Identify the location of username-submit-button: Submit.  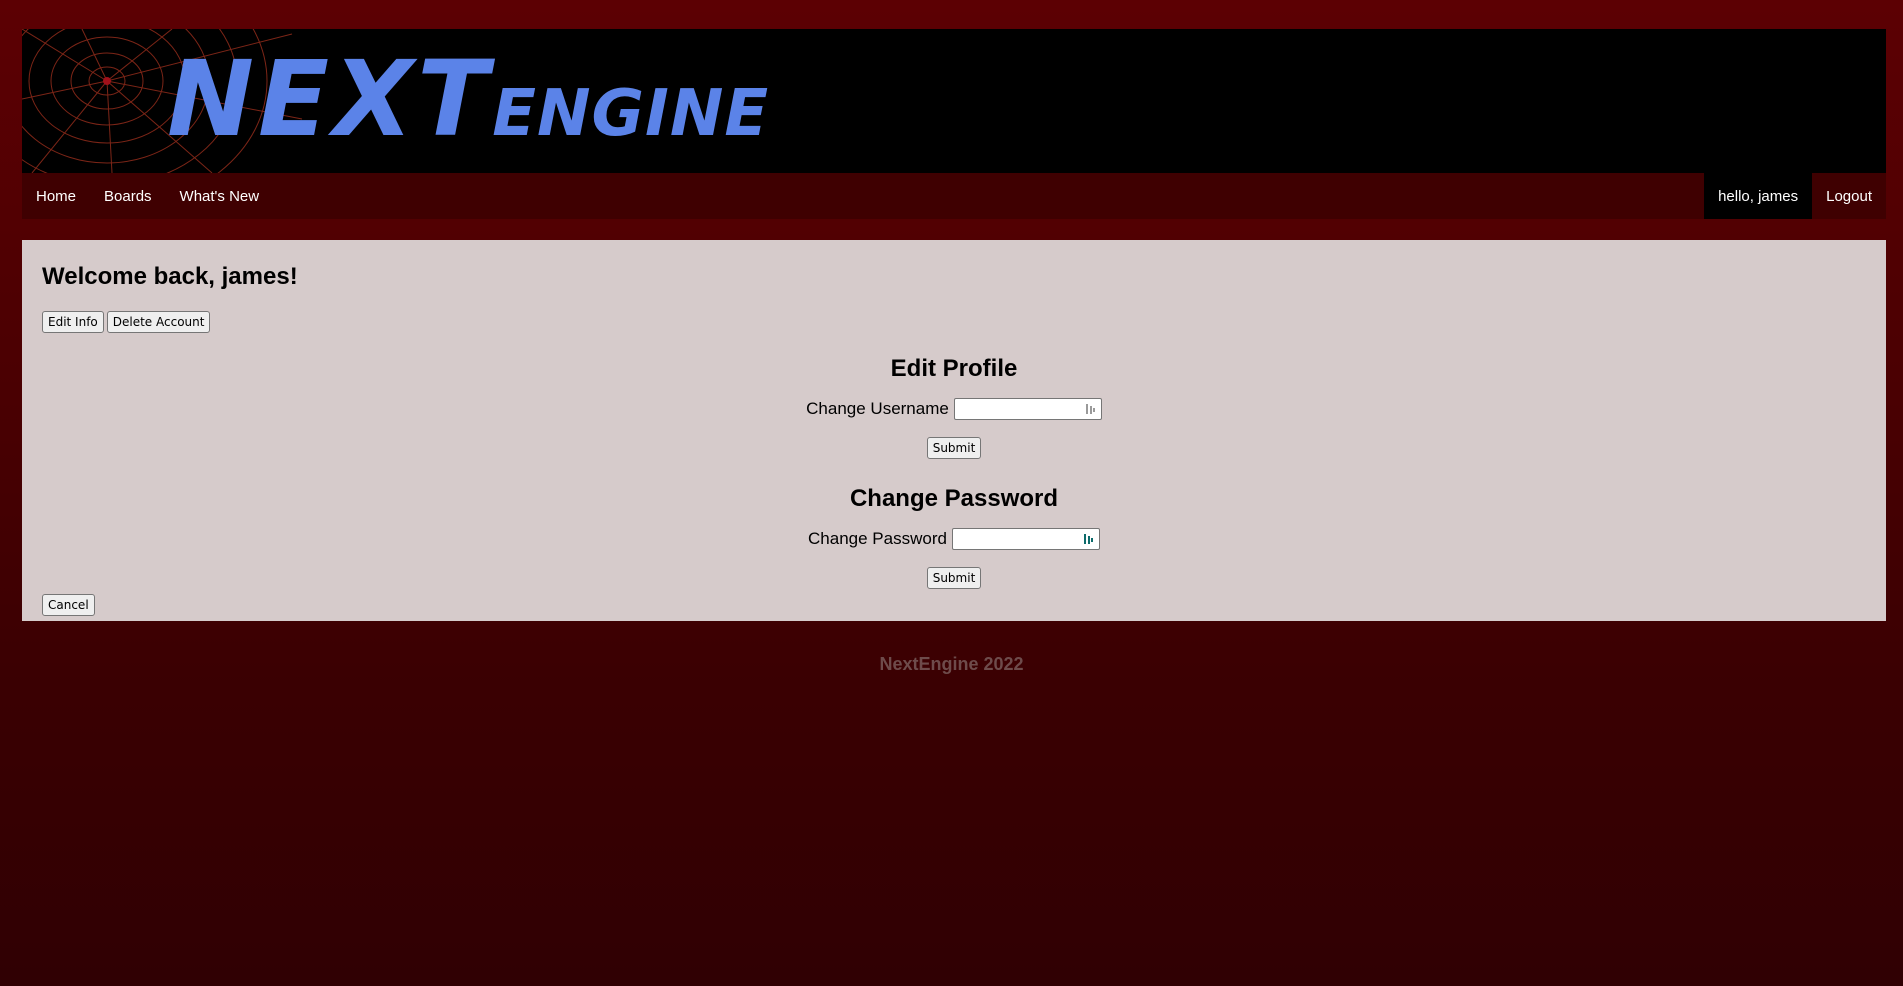
(954, 448).